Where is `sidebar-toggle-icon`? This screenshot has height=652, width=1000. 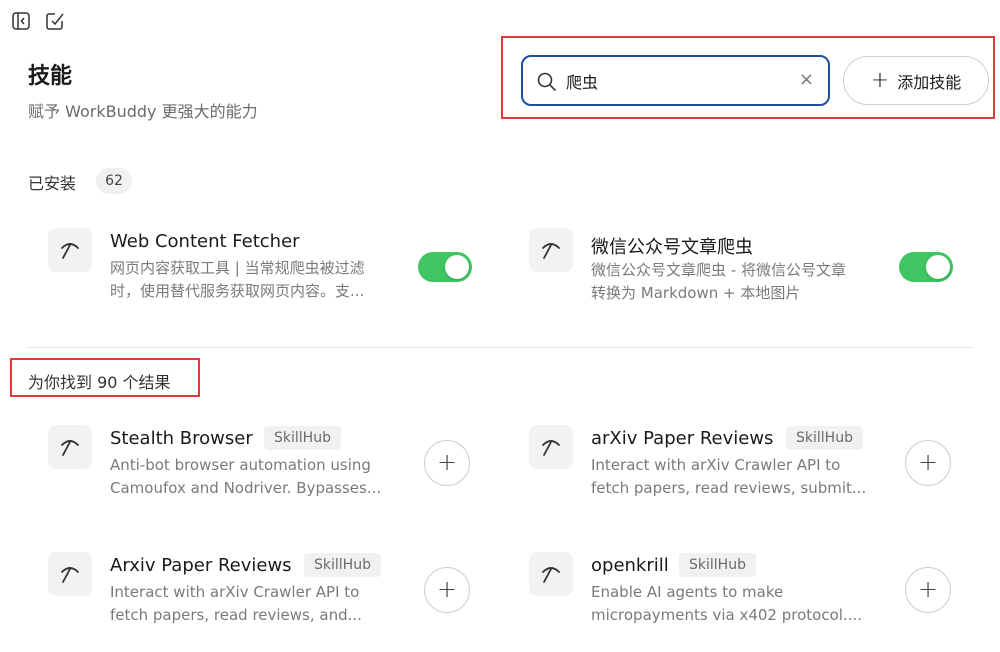 sidebar-toggle-icon is located at coordinates (21, 21).